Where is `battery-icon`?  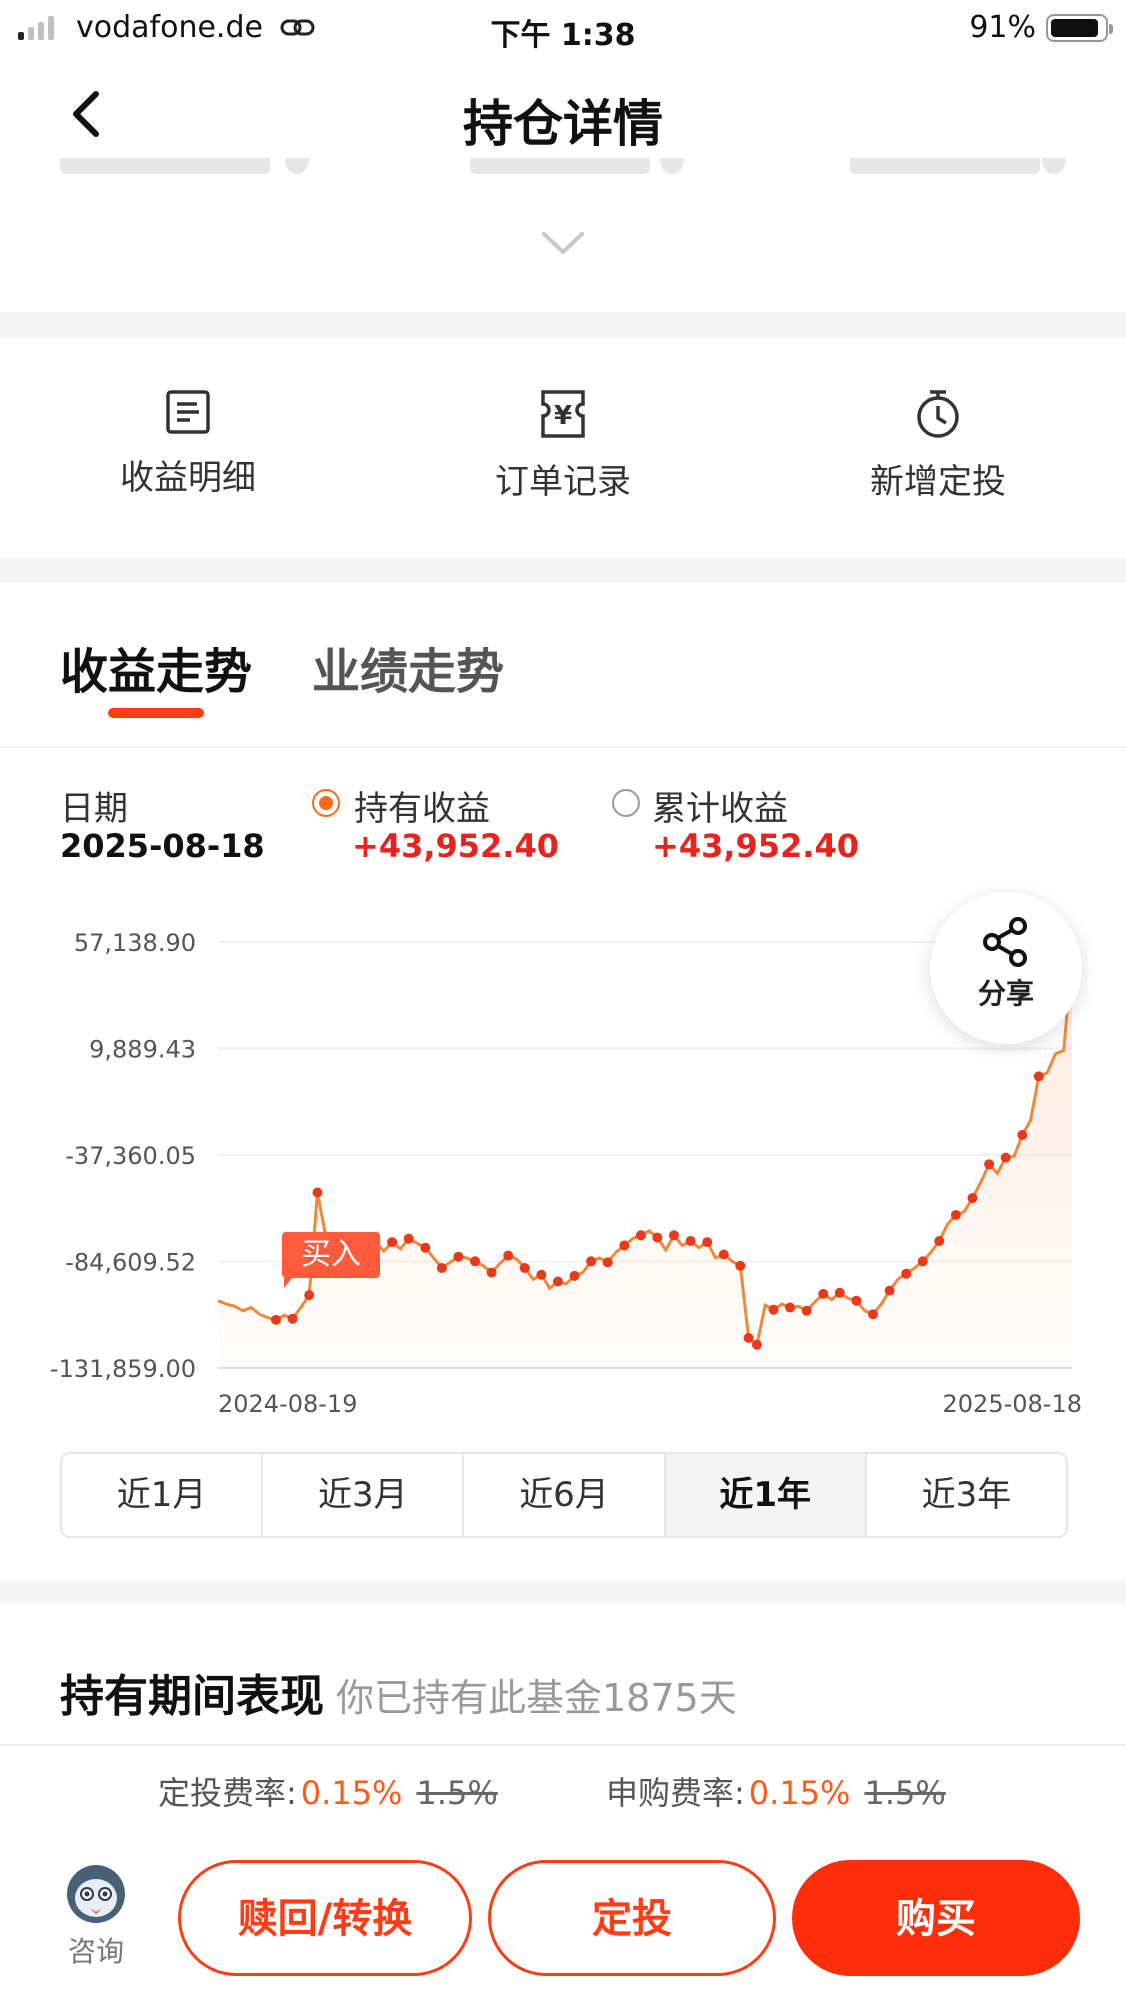 battery-icon is located at coordinates (1079, 28).